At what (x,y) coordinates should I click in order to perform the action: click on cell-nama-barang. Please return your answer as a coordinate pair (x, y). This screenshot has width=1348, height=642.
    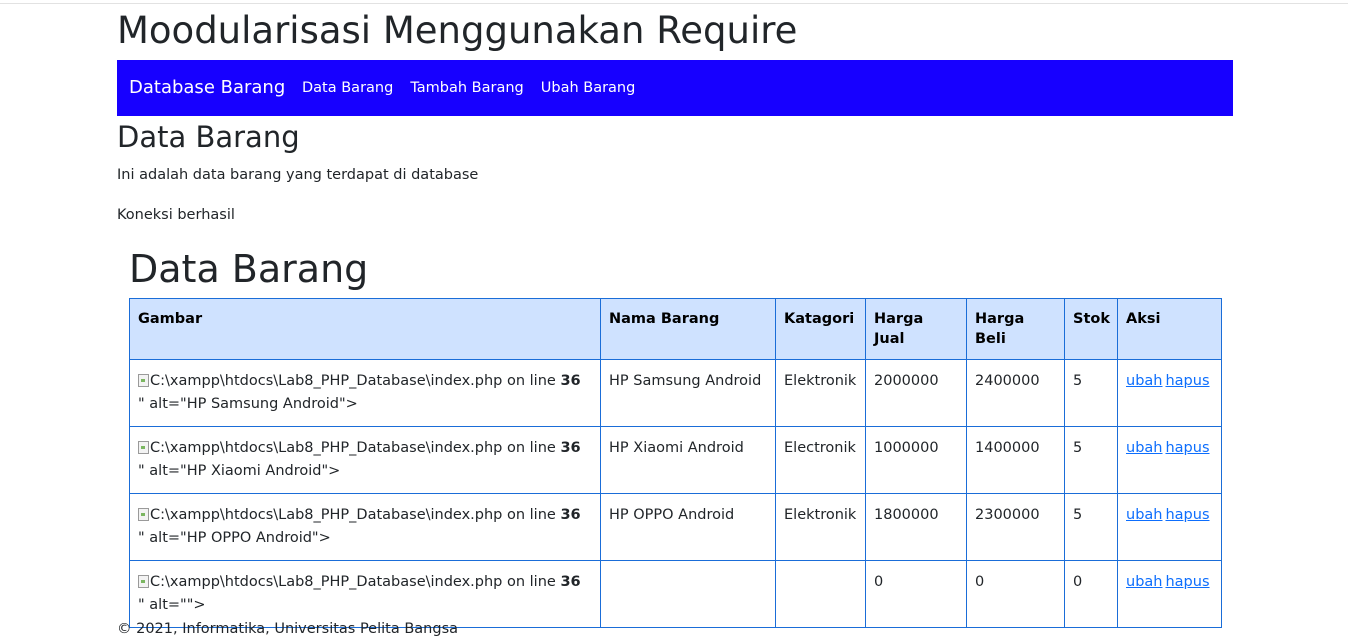
    Looking at the image, I should click on (688, 594).